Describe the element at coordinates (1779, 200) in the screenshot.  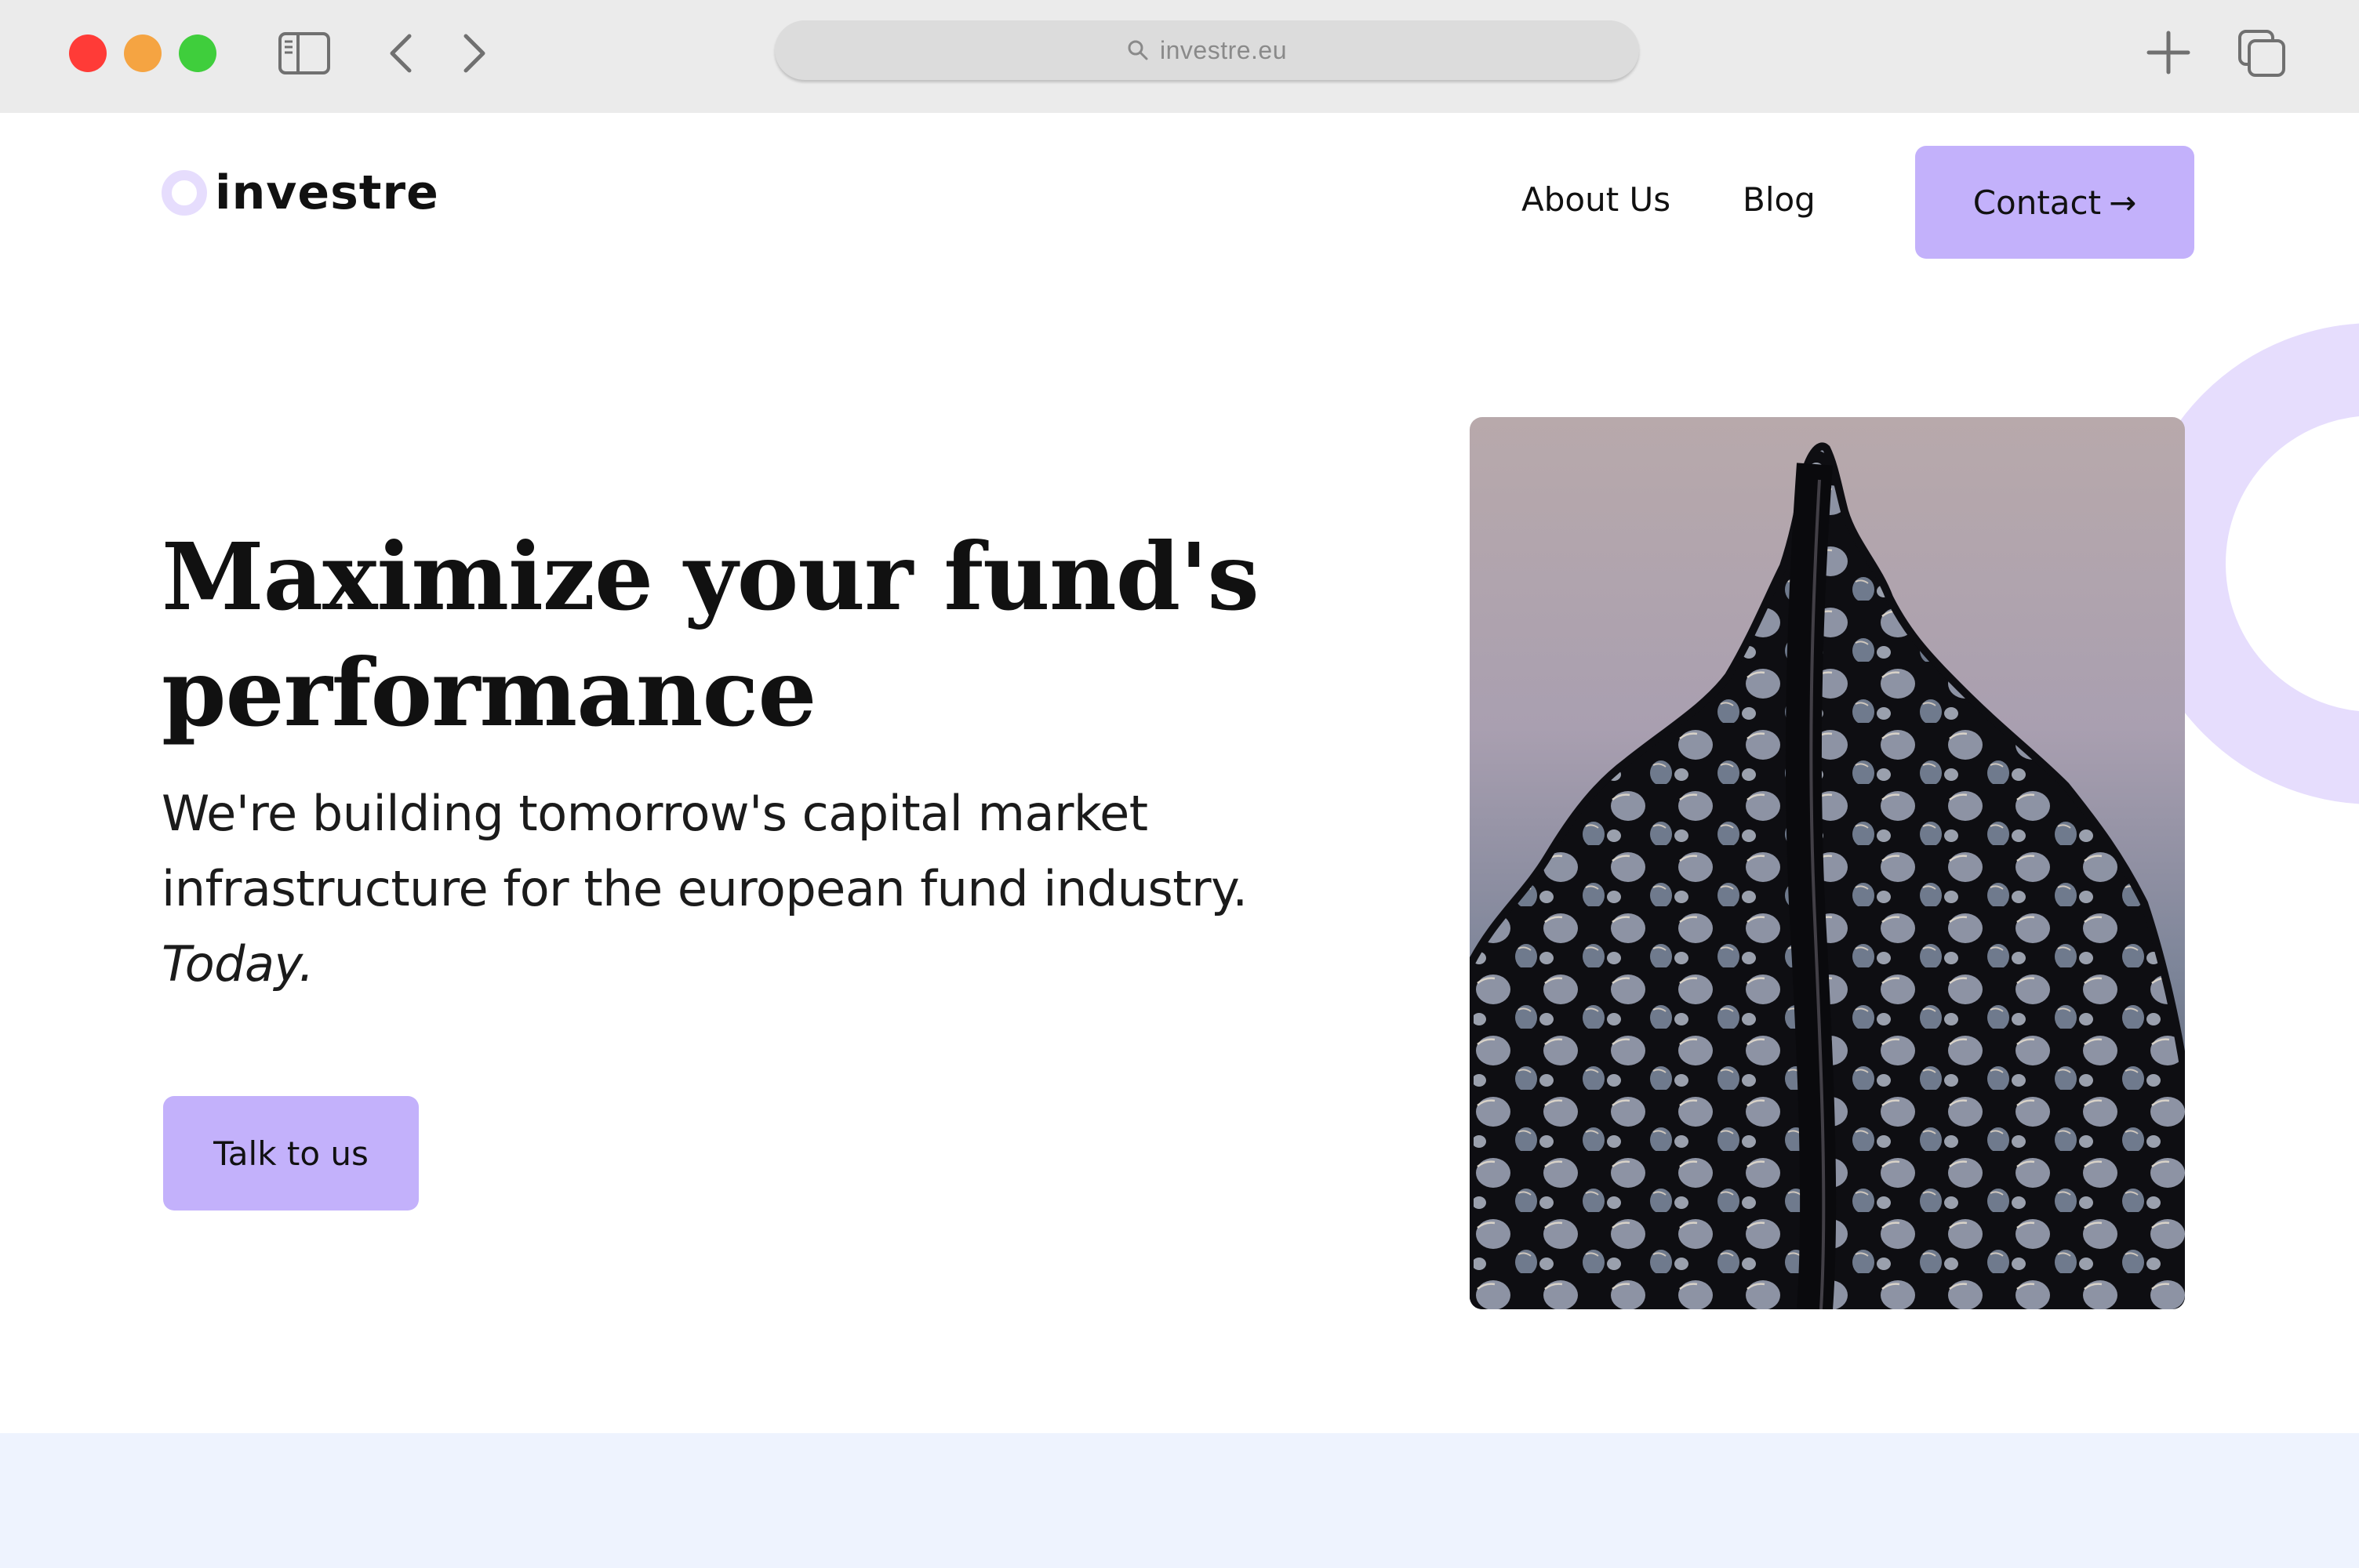
I see `nav-blog: Blog` at that location.